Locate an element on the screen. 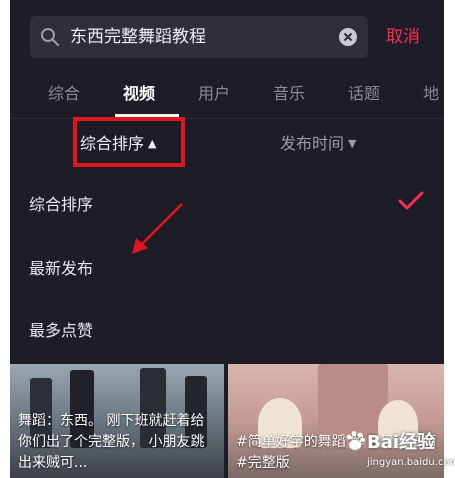 This screenshot has height=478, width=455. triangle-down-icon: ▼ is located at coordinates (352, 143).